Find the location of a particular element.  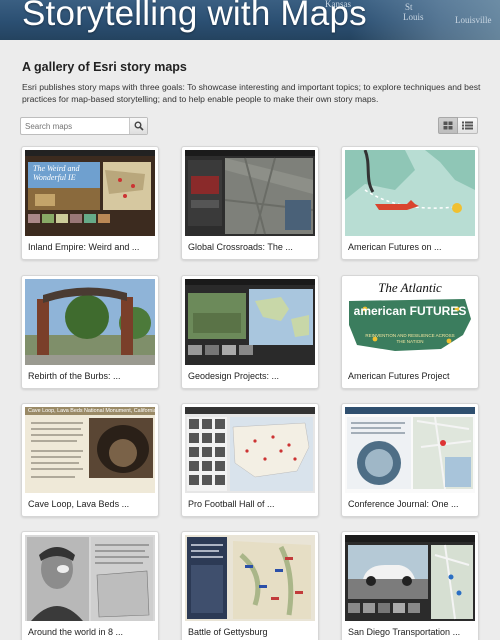

story-map-card: Battle of Gettysburg is located at coordinates (250, 585).